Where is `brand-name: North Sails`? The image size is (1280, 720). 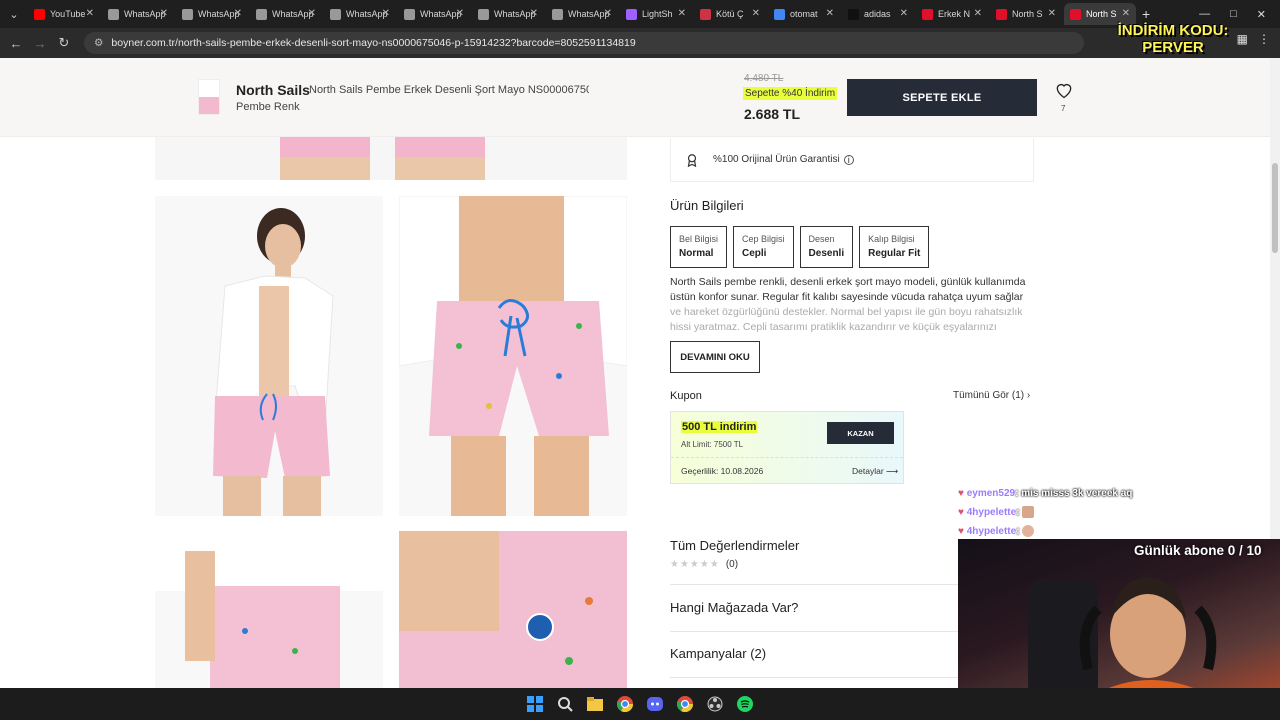 brand-name: North Sails is located at coordinates (273, 90).